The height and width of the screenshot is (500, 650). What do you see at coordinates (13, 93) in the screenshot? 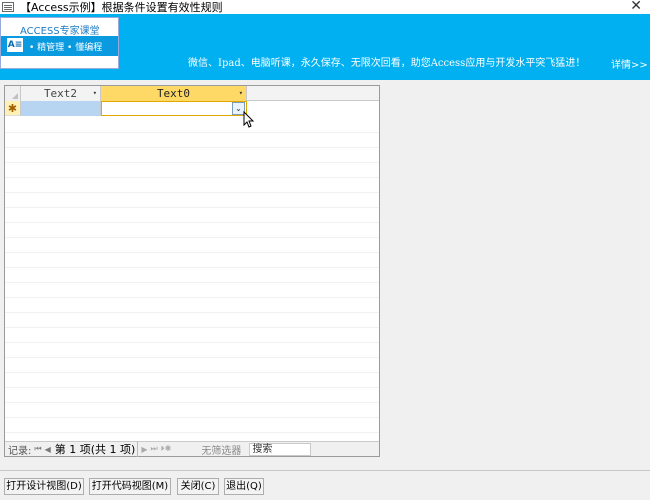
I see `select-all-corner` at bounding box center [13, 93].